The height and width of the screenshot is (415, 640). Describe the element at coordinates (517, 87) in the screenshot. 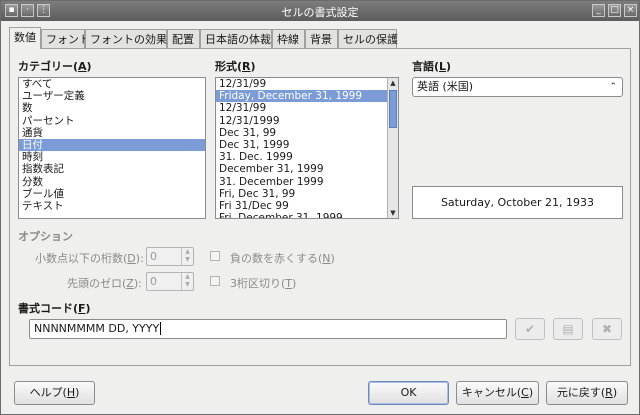

I see `language-dropdown: 英語 (米国) ⌃` at that location.